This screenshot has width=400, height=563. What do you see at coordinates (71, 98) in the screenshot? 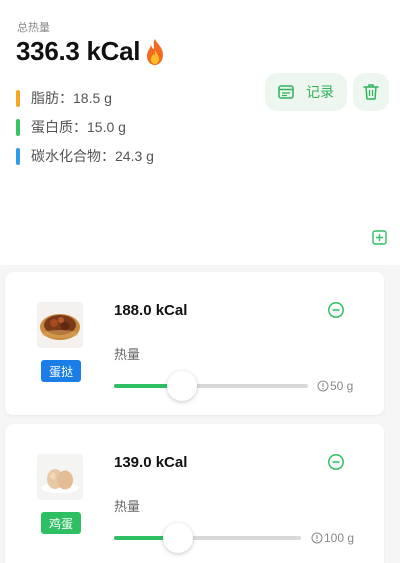
I see `fat-label: 脂肪：18.5 g` at bounding box center [71, 98].